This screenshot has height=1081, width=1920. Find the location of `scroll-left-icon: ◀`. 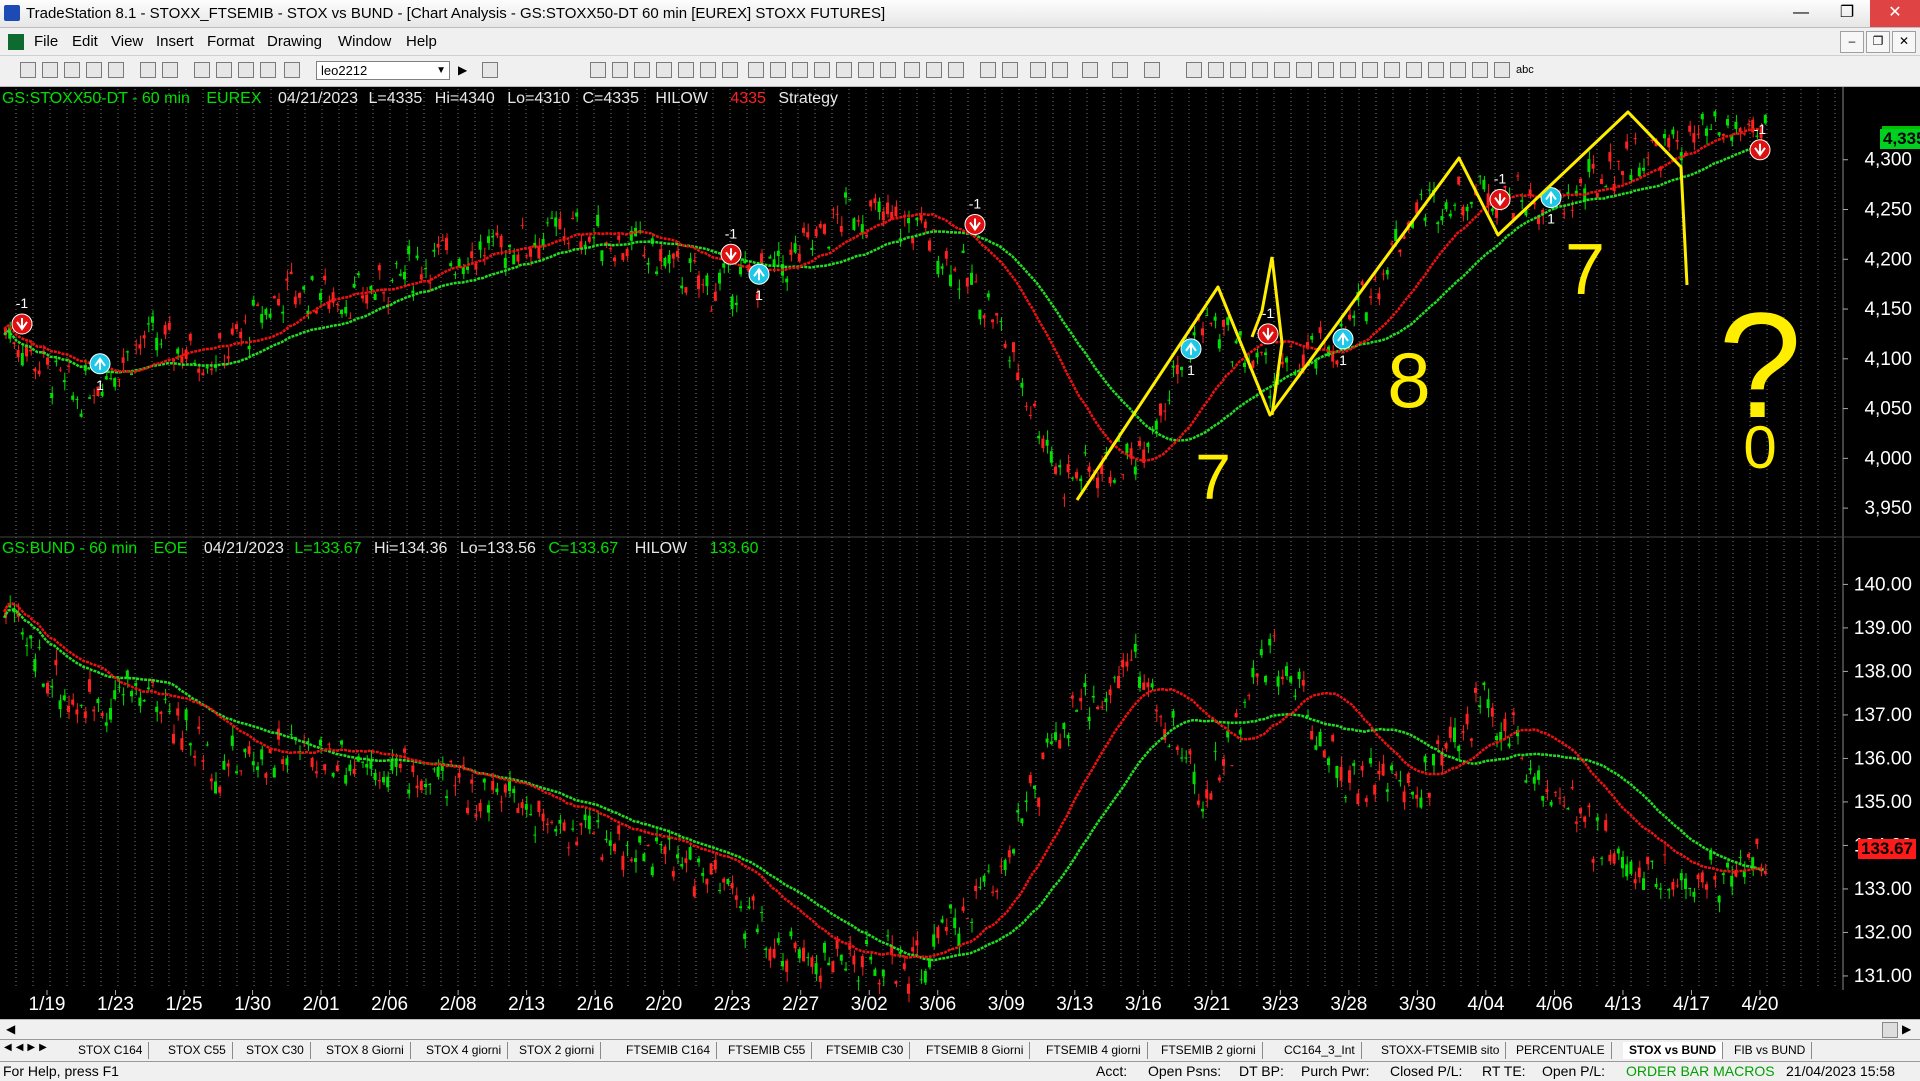

scroll-left-icon: ◀ is located at coordinates (10, 1029).